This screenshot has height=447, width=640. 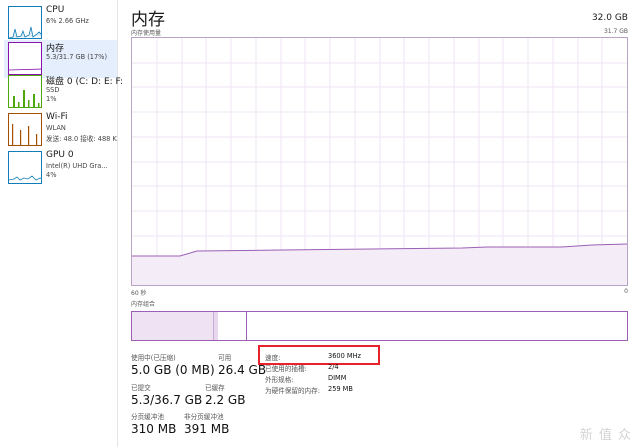 What do you see at coordinates (337, 378) in the screenshot?
I see `detail-value: DIMM` at bounding box center [337, 378].